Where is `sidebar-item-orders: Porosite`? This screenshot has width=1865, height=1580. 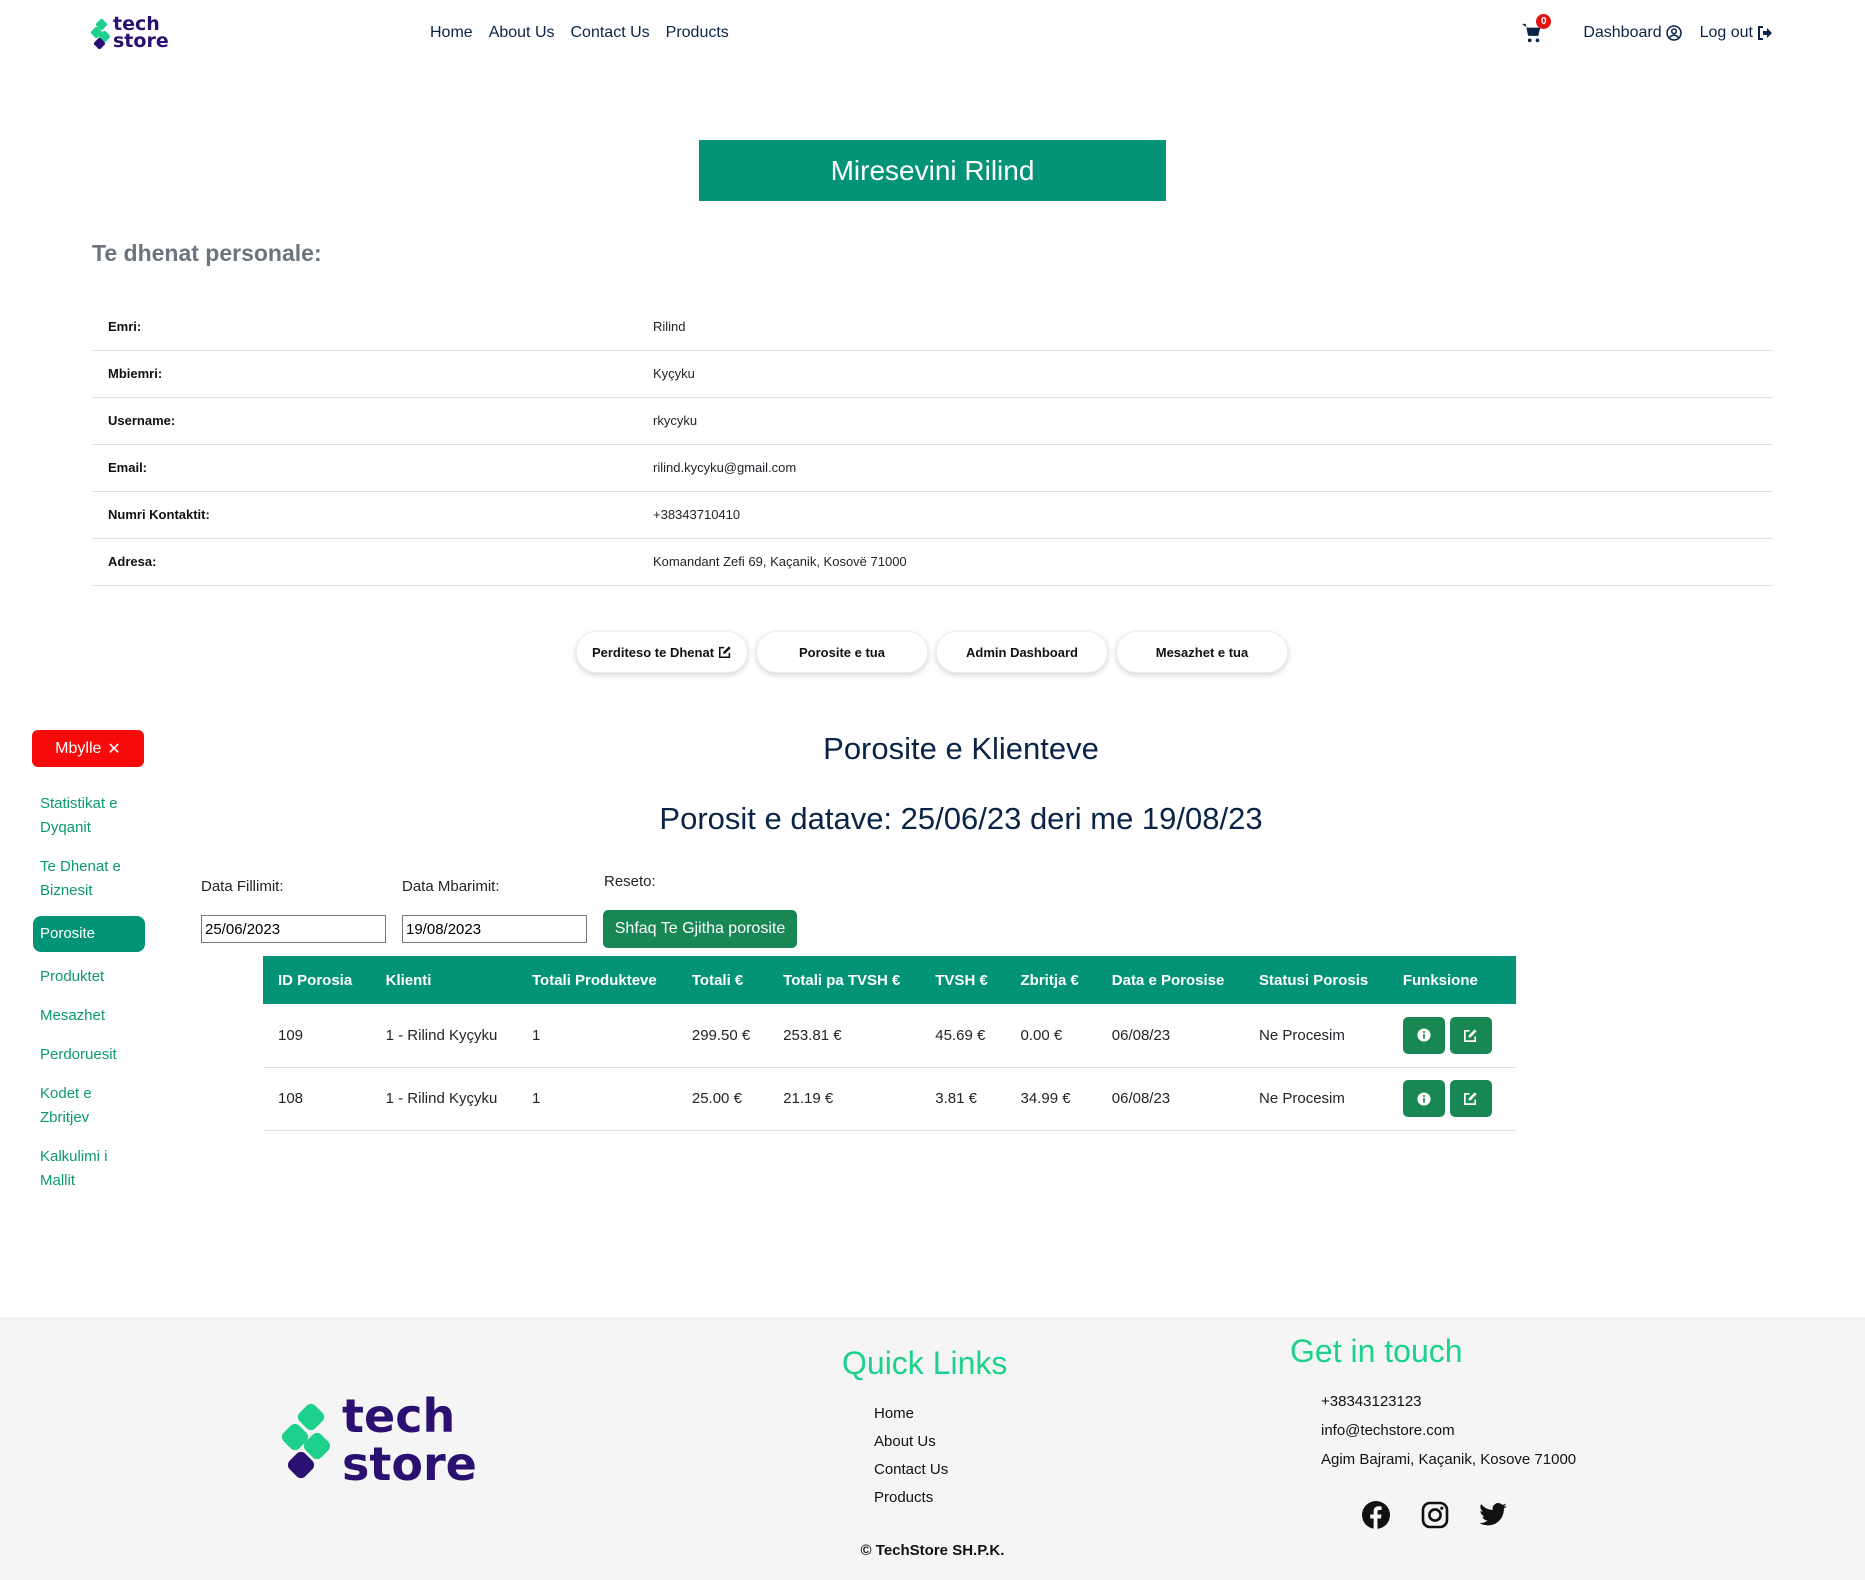 sidebar-item-orders: Porosite is located at coordinates (89, 934).